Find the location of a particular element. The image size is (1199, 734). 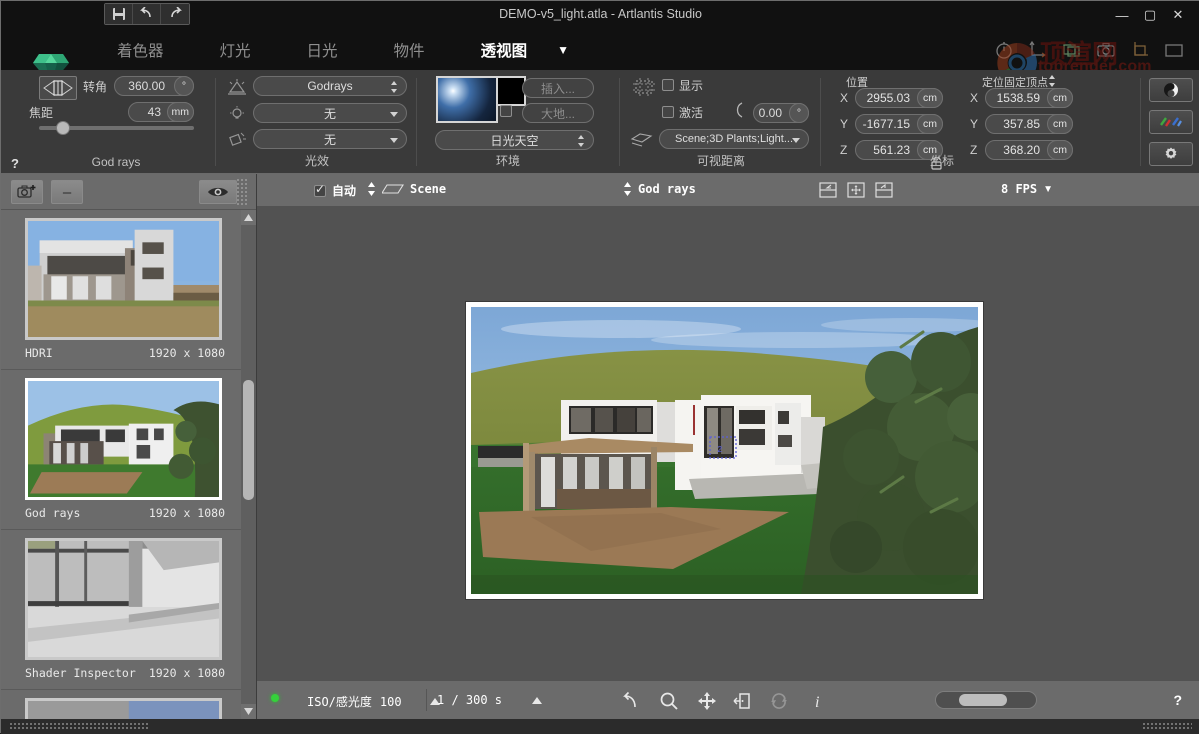

focal-slider-knob is located at coordinates (63, 128).